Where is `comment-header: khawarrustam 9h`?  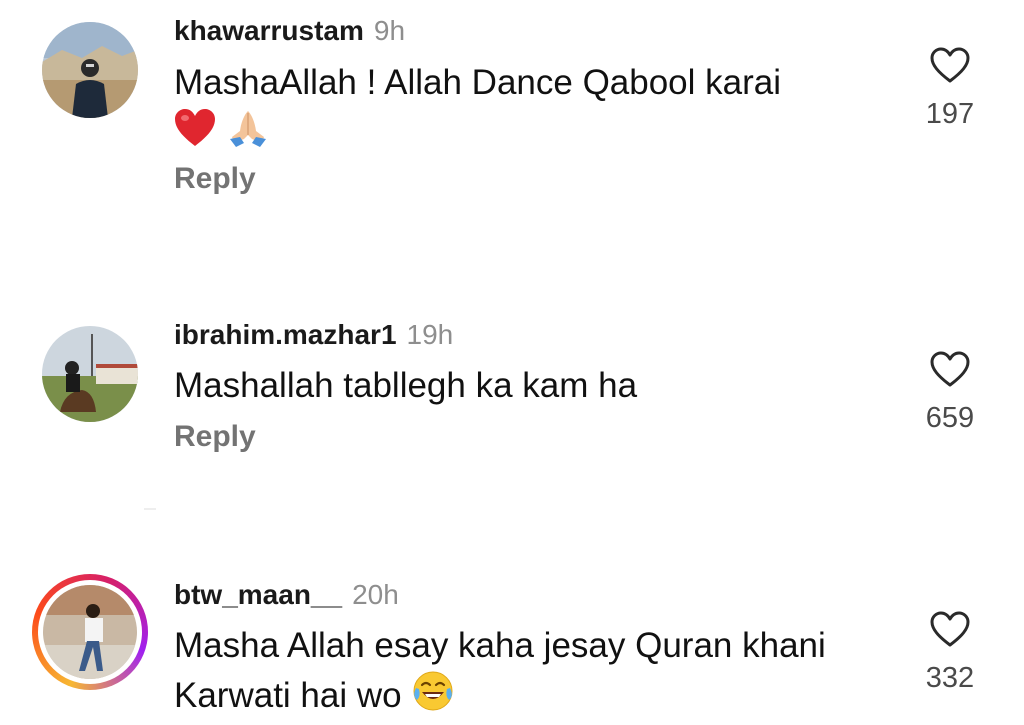 comment-header: khawarrustam 9h is located at coordinates (289, 31).